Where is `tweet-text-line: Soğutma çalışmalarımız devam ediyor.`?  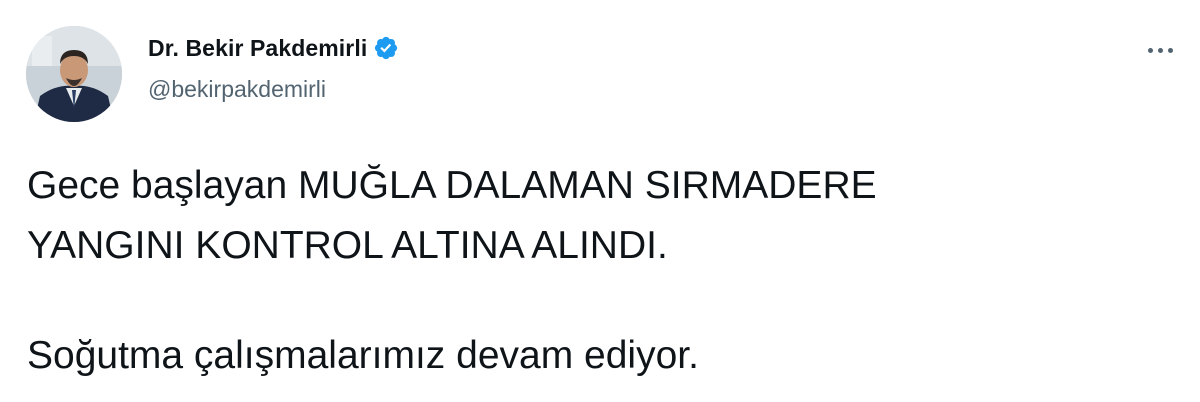 tweet-text-line: Soğutma çalışmalarımız devam ediyor. is located at coordinates (363, 355).